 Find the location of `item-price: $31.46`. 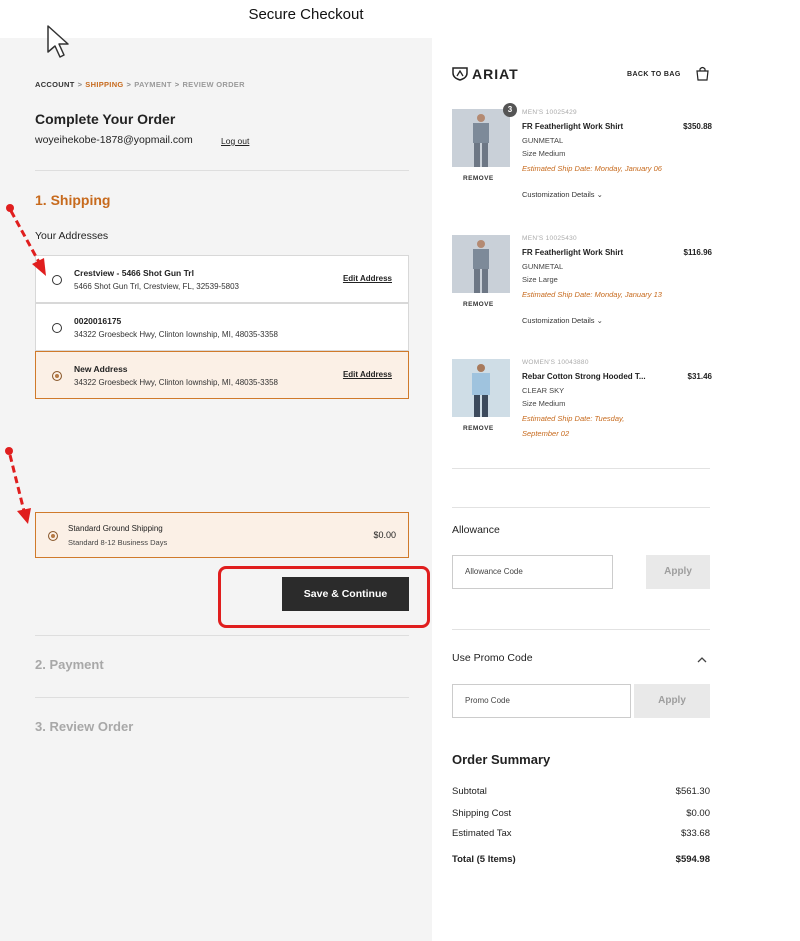

item-price: $31.46 is located at coordinates (699, 376).